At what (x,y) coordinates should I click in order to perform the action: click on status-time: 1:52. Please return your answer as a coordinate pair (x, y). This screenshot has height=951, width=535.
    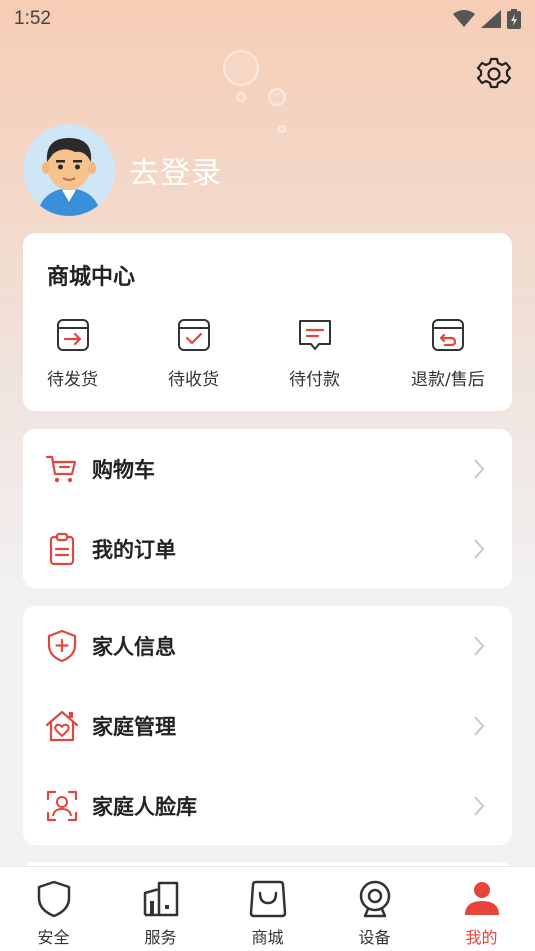
    Looking at the image, I should click on (32, 18).